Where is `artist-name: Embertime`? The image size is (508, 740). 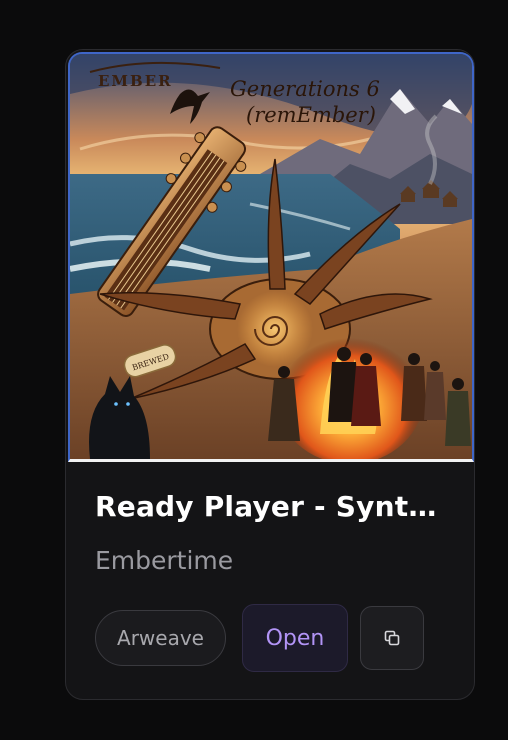
artist-name: Embertime is located at coordinates (164, 560).